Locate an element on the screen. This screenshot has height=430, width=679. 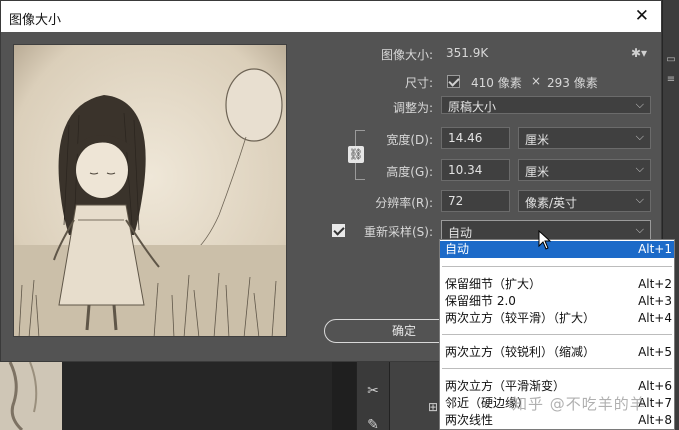
dimensions-height: 293 像素 is located at coordinates (572, 83).